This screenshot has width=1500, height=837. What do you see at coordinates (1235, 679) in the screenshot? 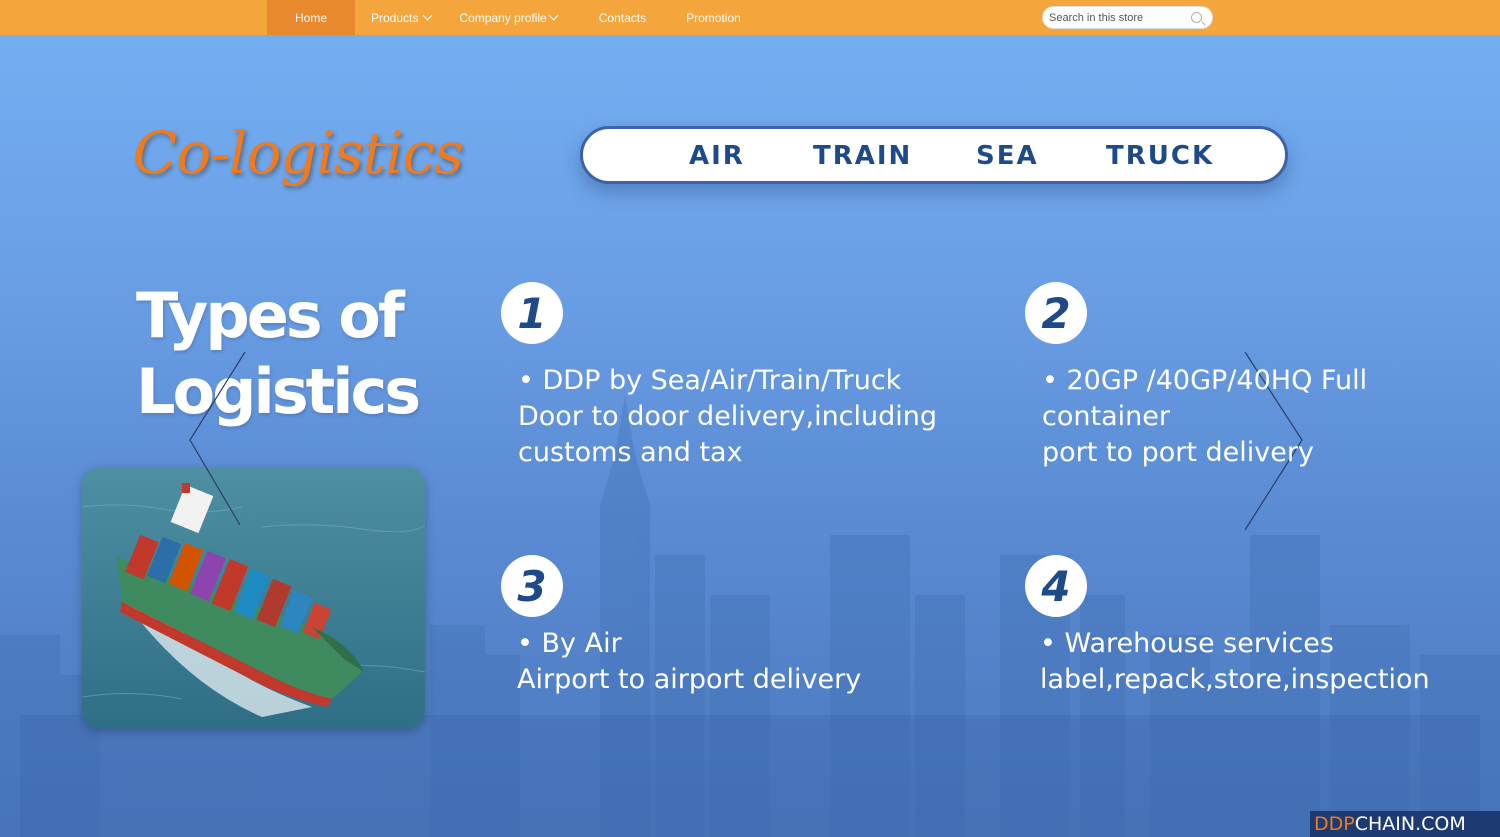
I see `service-line: label,repack,store,inspection` at bounding box center [1235, 679].